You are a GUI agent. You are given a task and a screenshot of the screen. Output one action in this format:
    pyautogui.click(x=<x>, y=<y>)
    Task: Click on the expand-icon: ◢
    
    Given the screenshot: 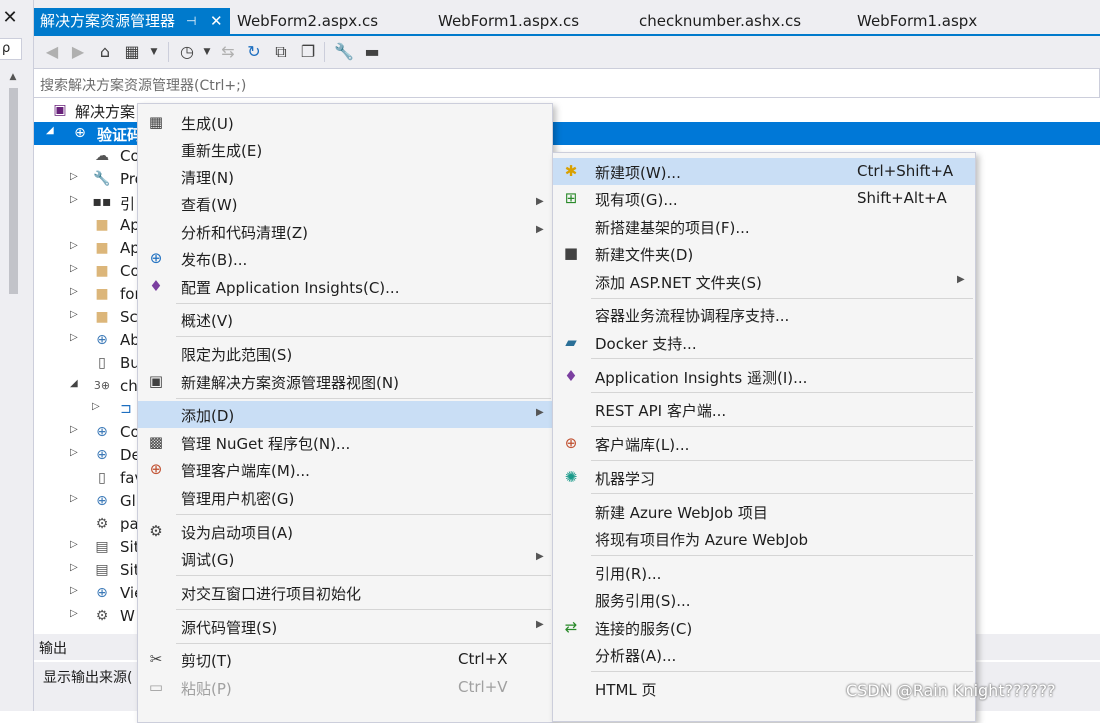 What is the action you would take?
    pyautogui.click(x=52, y=130)
    